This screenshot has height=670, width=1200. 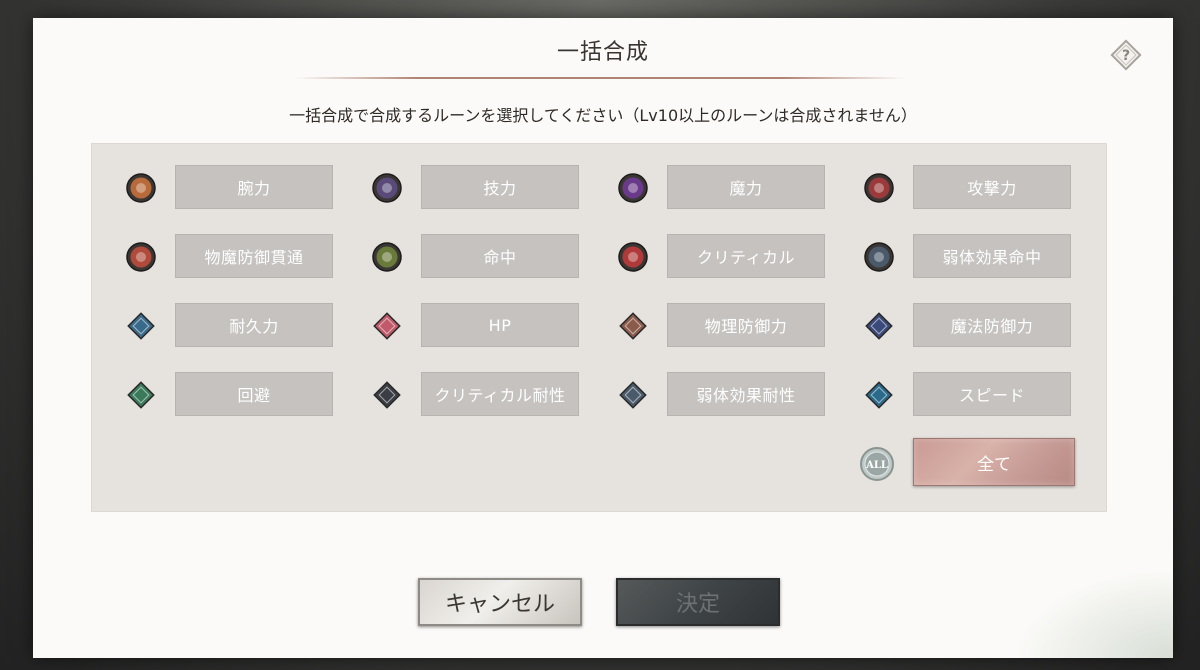 What do you see at coordinates (633, 395) in the screenshot?
I see `cross-shield-rune-icon` at bounding box center [633, 395].